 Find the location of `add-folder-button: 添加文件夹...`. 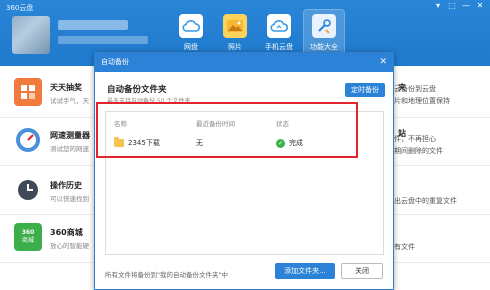

add-folder-button: 添加文件夹... is located at coordinates (305, 271).